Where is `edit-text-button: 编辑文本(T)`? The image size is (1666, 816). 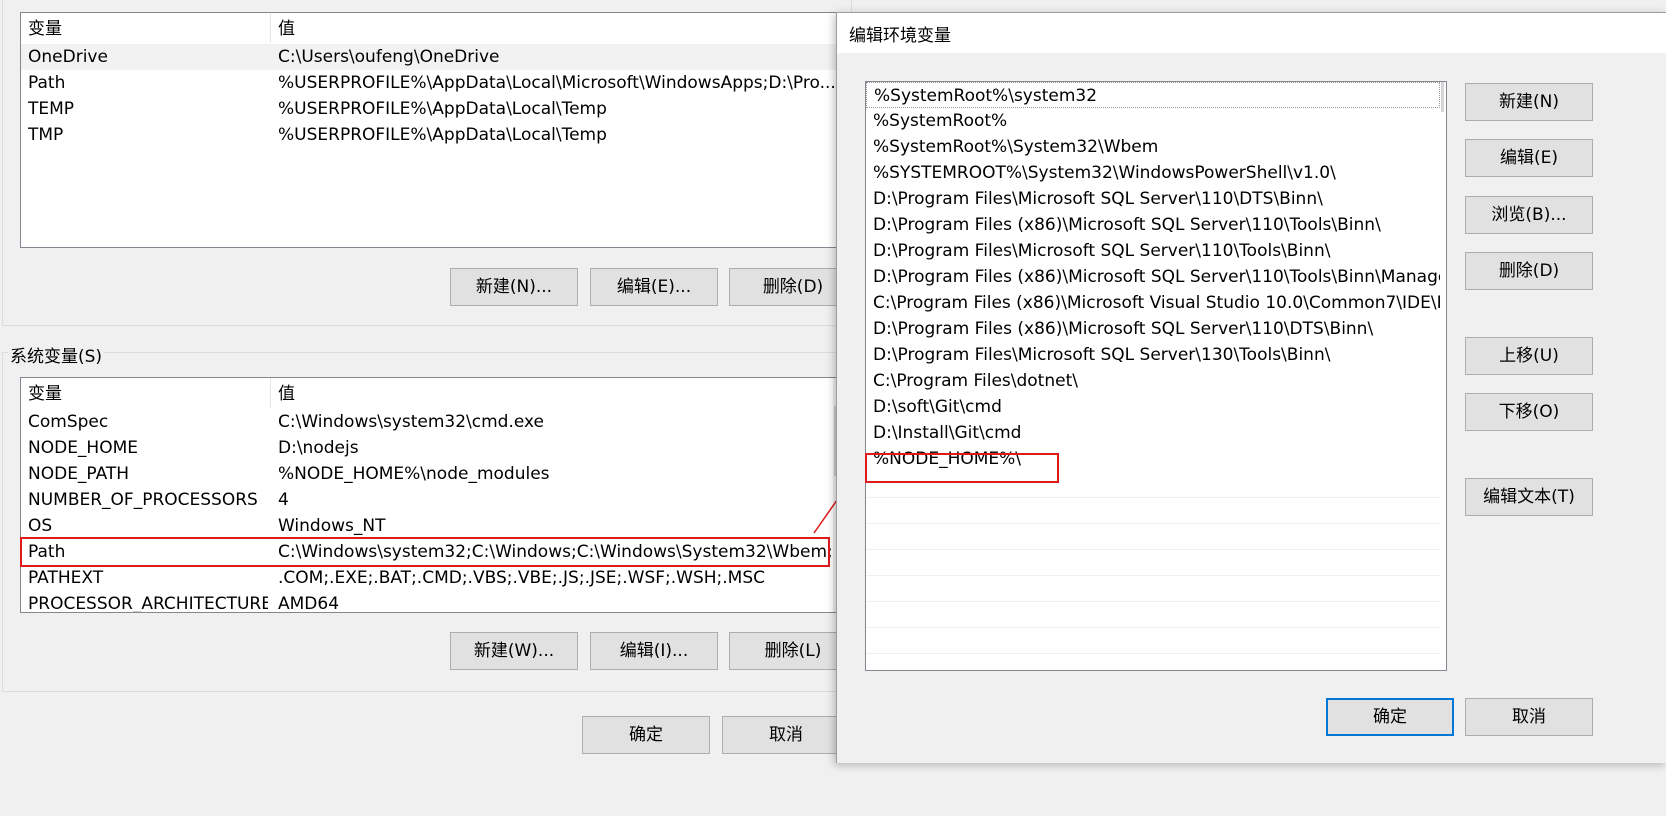 edit-text-button: 编辑文本(T) is located at coordinates (1529, 497).